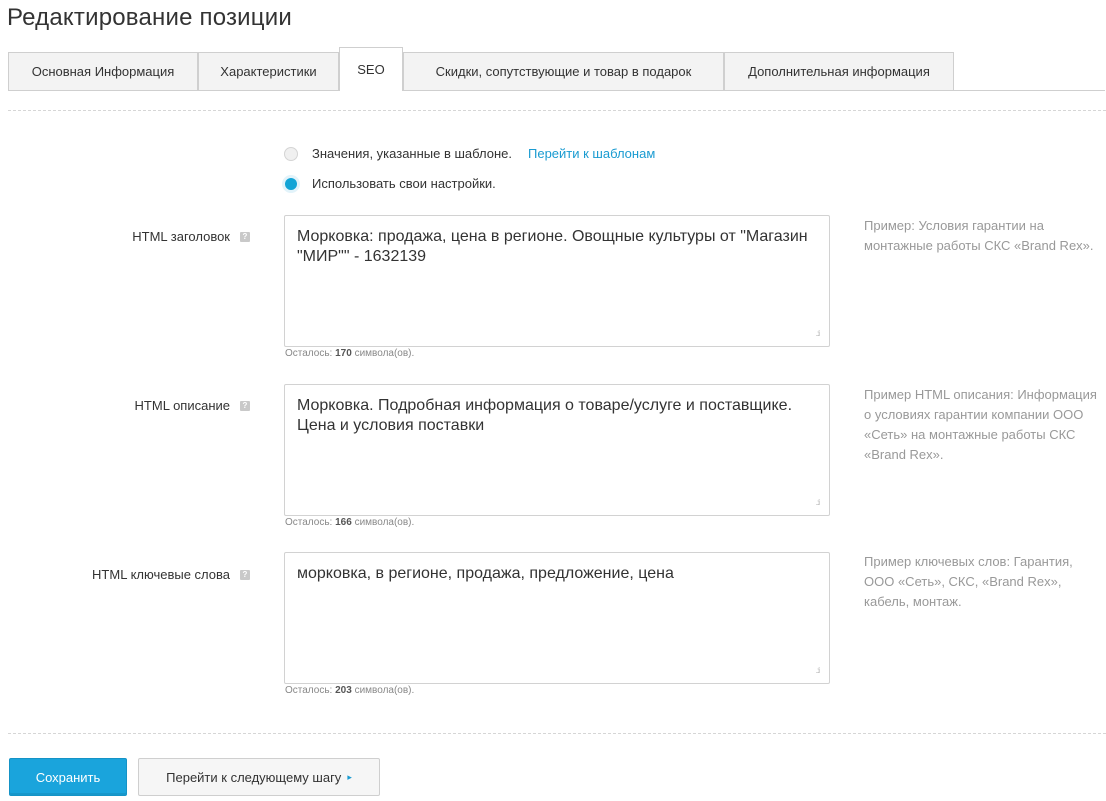 This screenshot has height=801, width=1106. I want to click on html-keywords-remaining: Осталось: 203 символа(ов)., so click(349, 690).